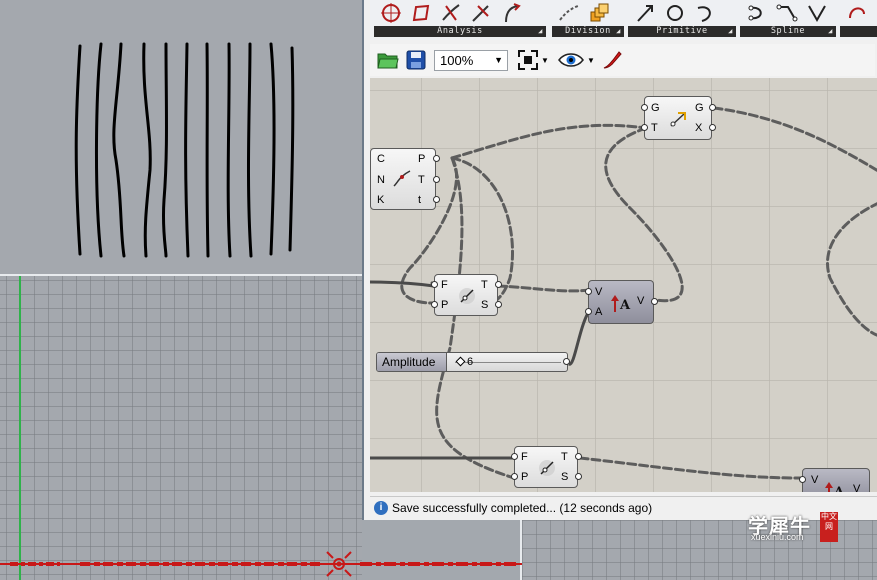 The width and height of the screenshot is (877, 580). I want to click on point-on-curve-icon, so click(679, 119).